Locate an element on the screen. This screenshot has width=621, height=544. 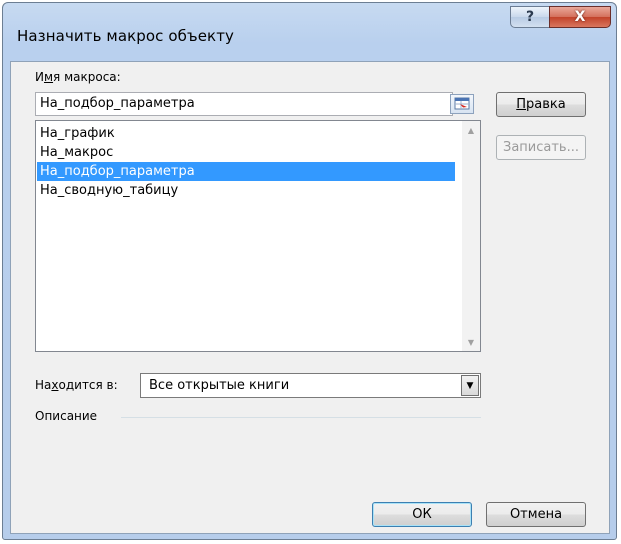
macro-list-item-selected: На_подбор_параметра is located at coordinates (246, 171).